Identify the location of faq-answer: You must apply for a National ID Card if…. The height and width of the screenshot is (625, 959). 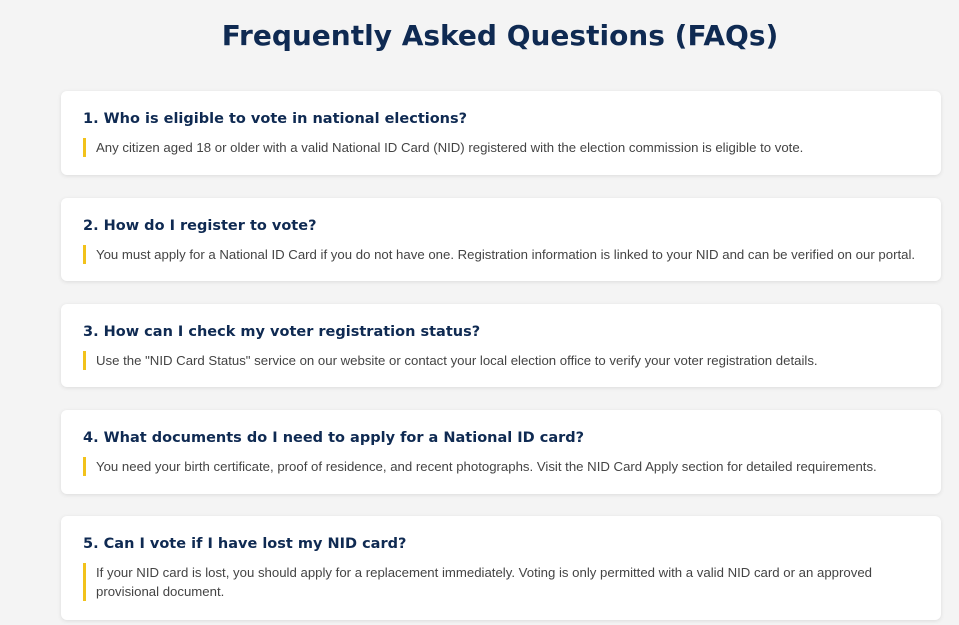
(501, 254).